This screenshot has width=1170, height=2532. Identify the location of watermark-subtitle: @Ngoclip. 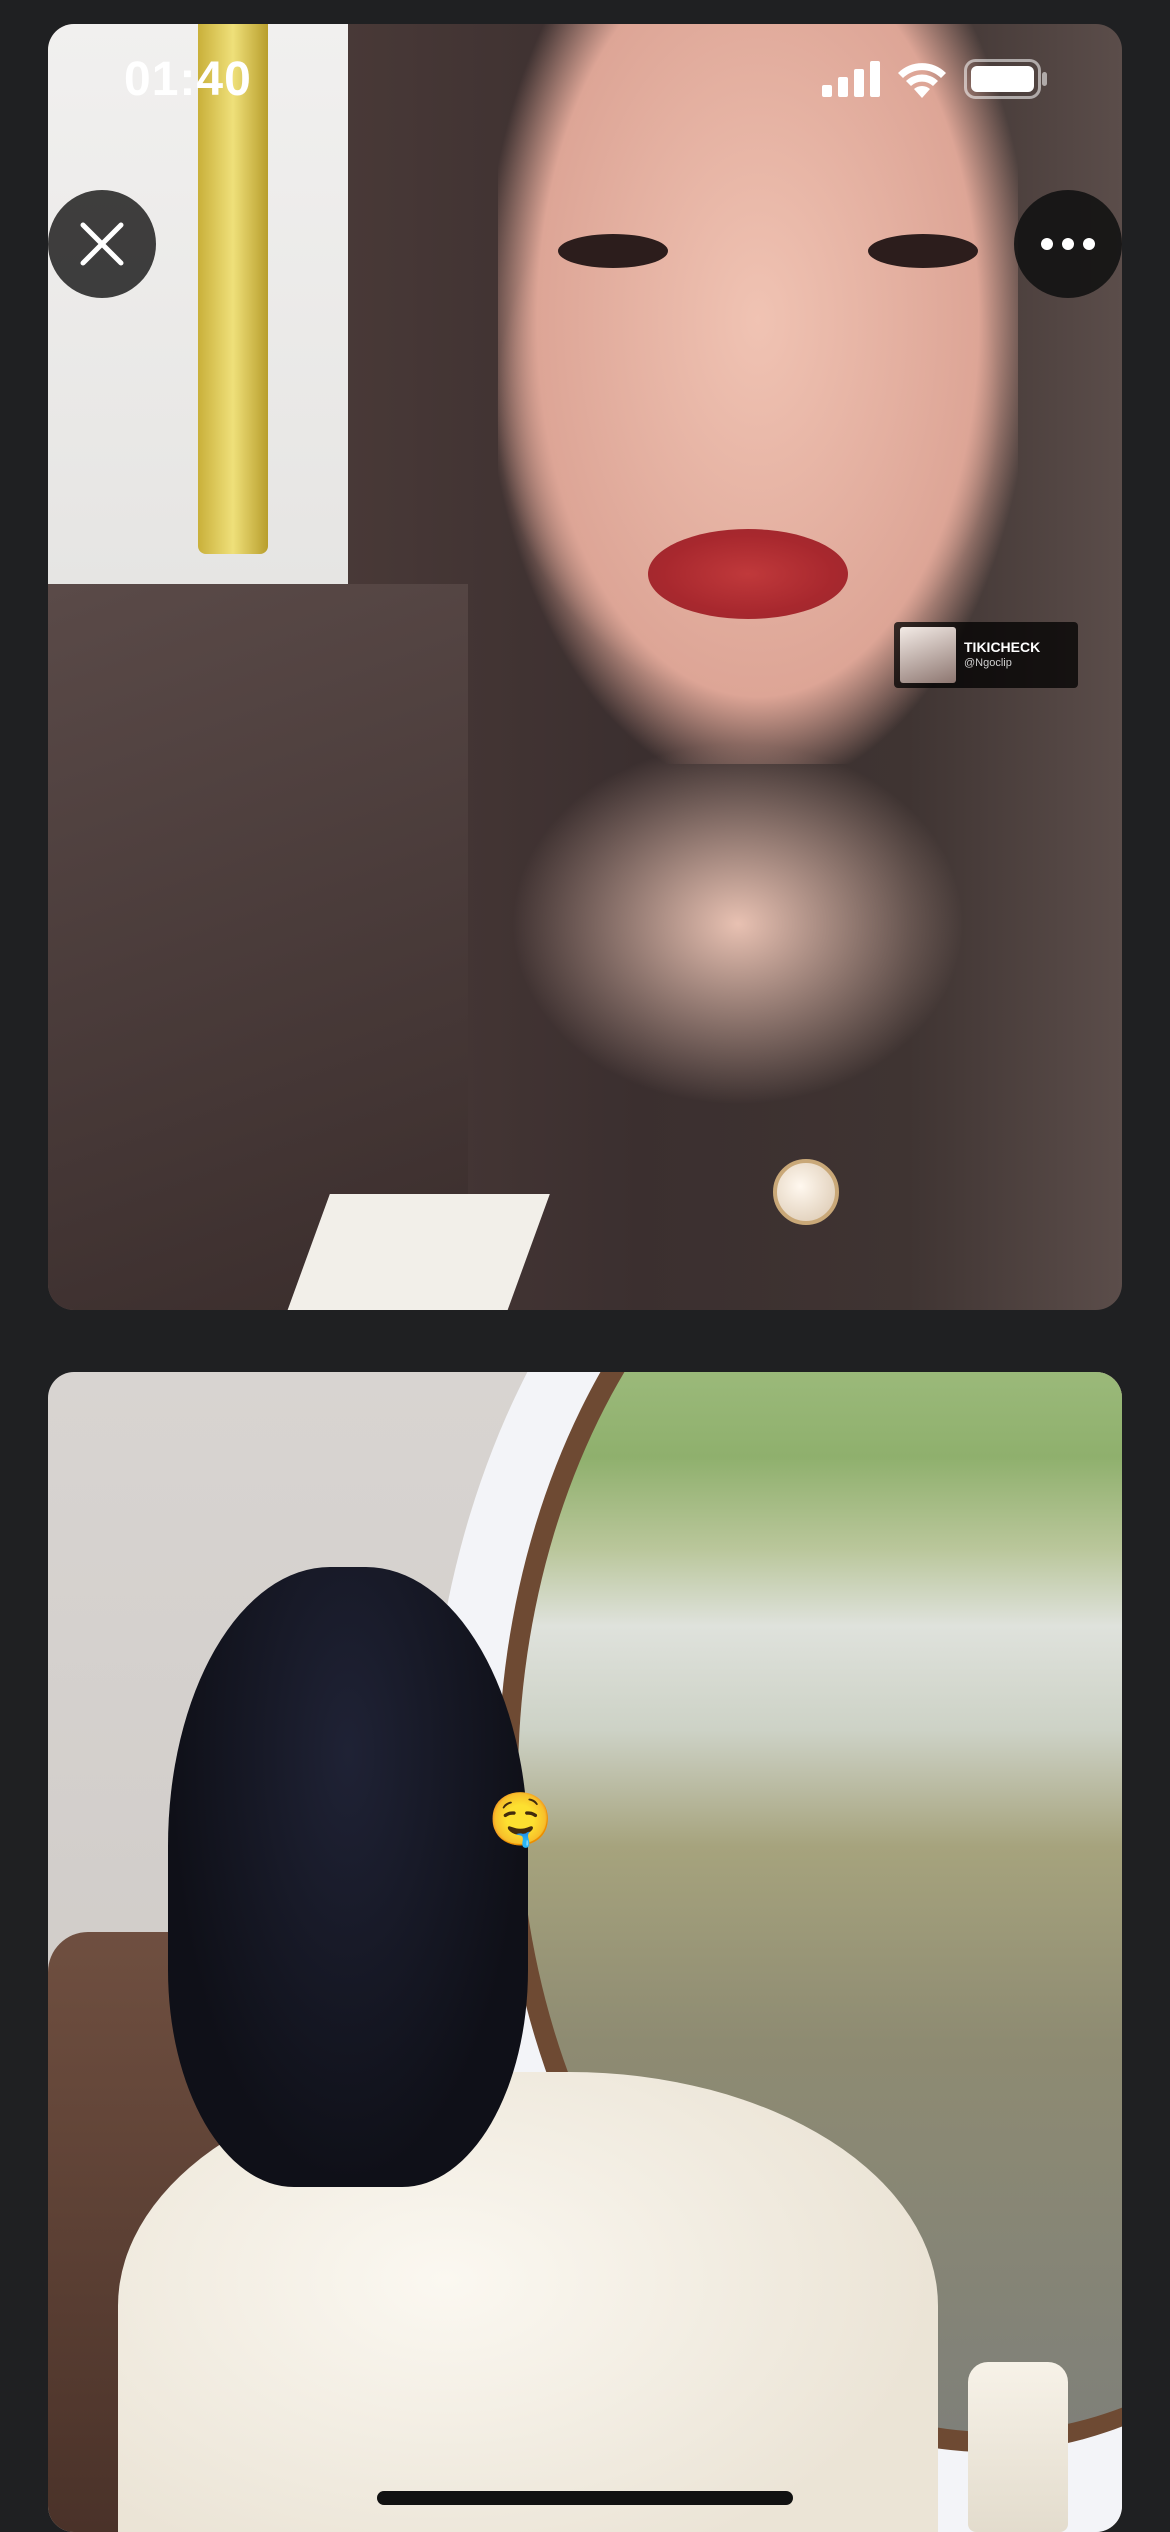
(988, 663).